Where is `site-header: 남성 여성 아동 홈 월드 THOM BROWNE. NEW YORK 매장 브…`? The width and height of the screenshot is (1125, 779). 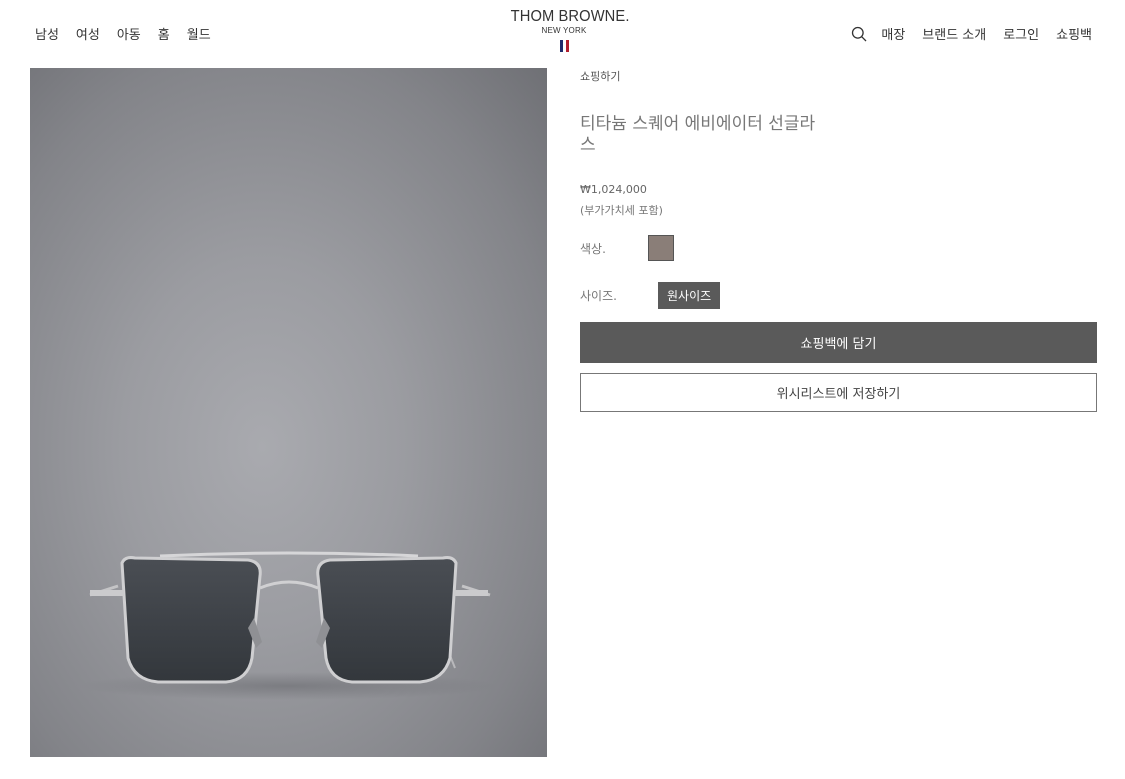 site-header: 남성 여성 아동 홈 월드 THOM BROWNE. NEW YORK 매장 브… is located at coordinates (562, 32).